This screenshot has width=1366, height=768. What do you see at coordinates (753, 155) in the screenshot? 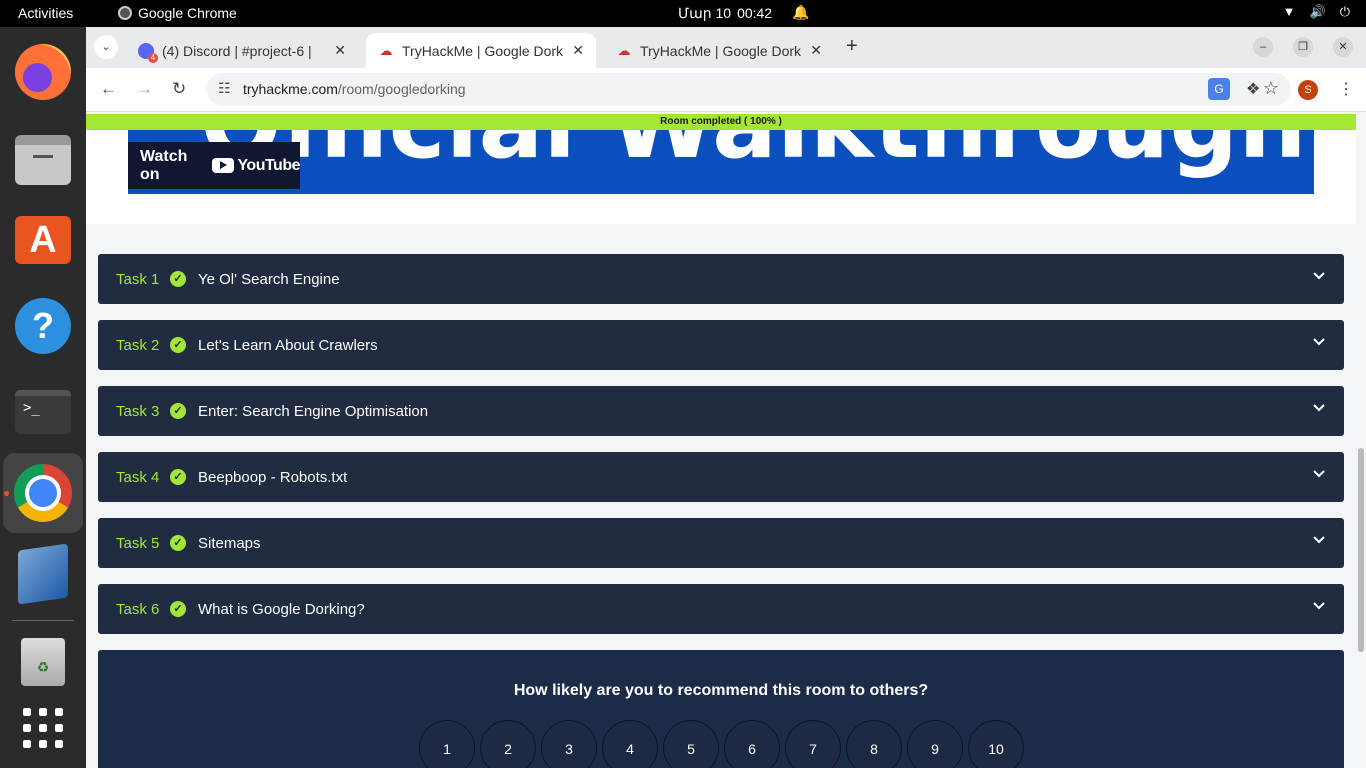
I see `video-banner-text: Official Walkthrough` at bounding box center [753, 155].